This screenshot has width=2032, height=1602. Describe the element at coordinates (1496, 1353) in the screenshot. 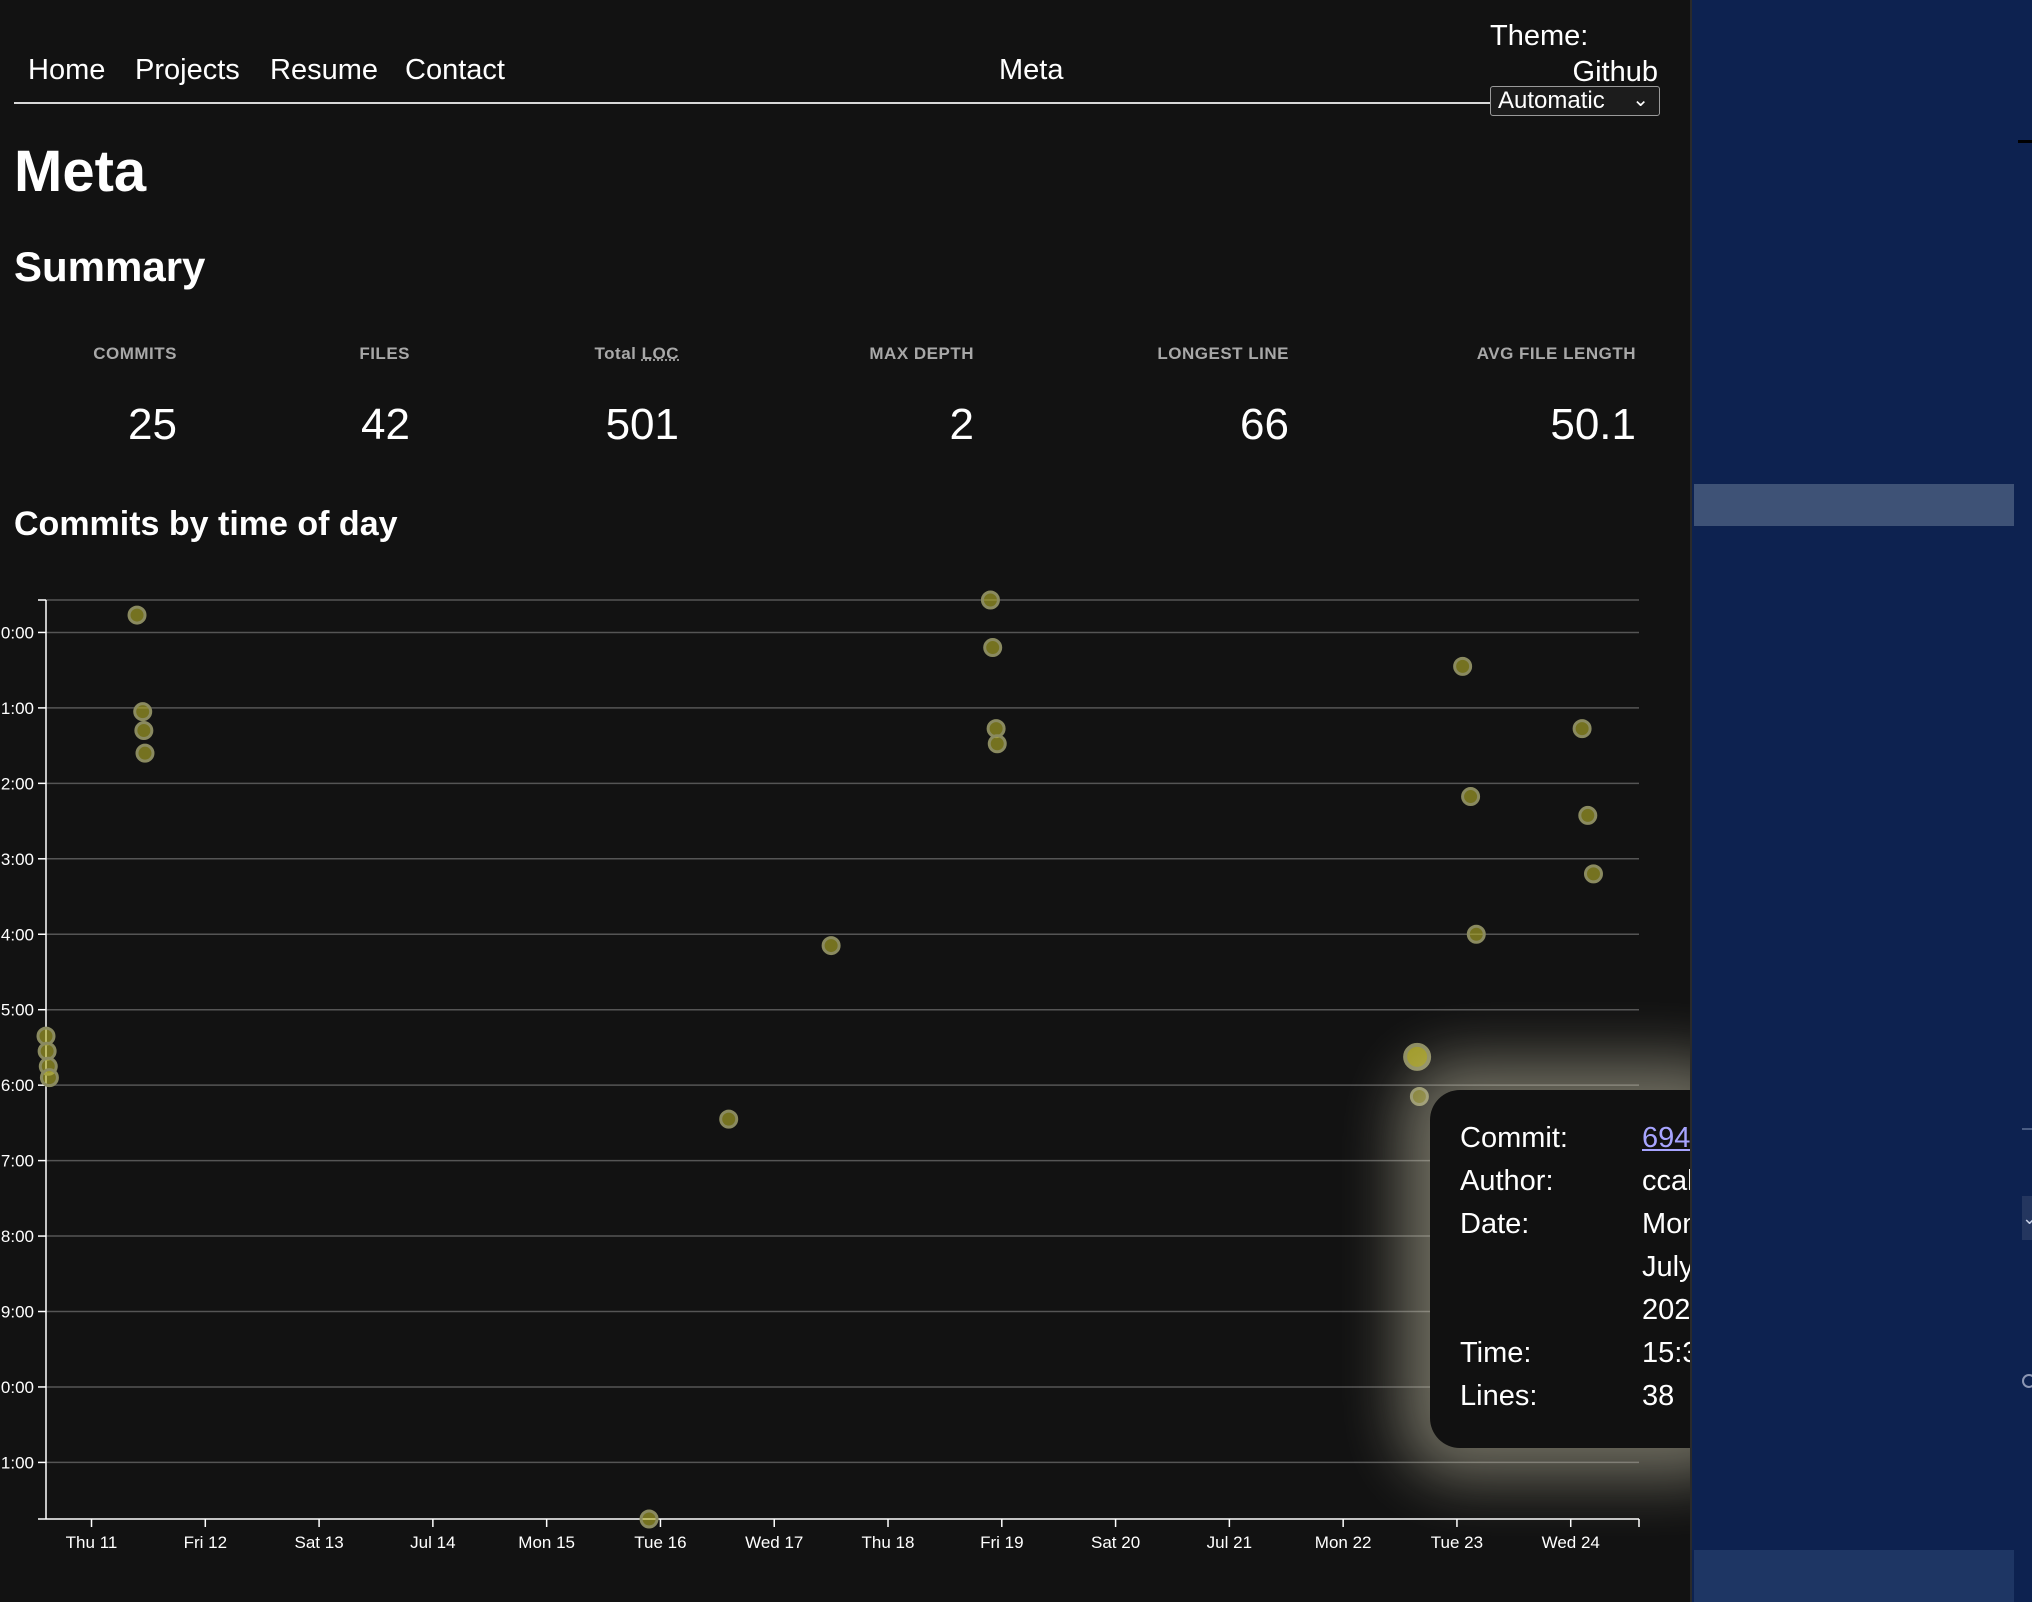

I see `tooltip-time-label: Time:` at that location.